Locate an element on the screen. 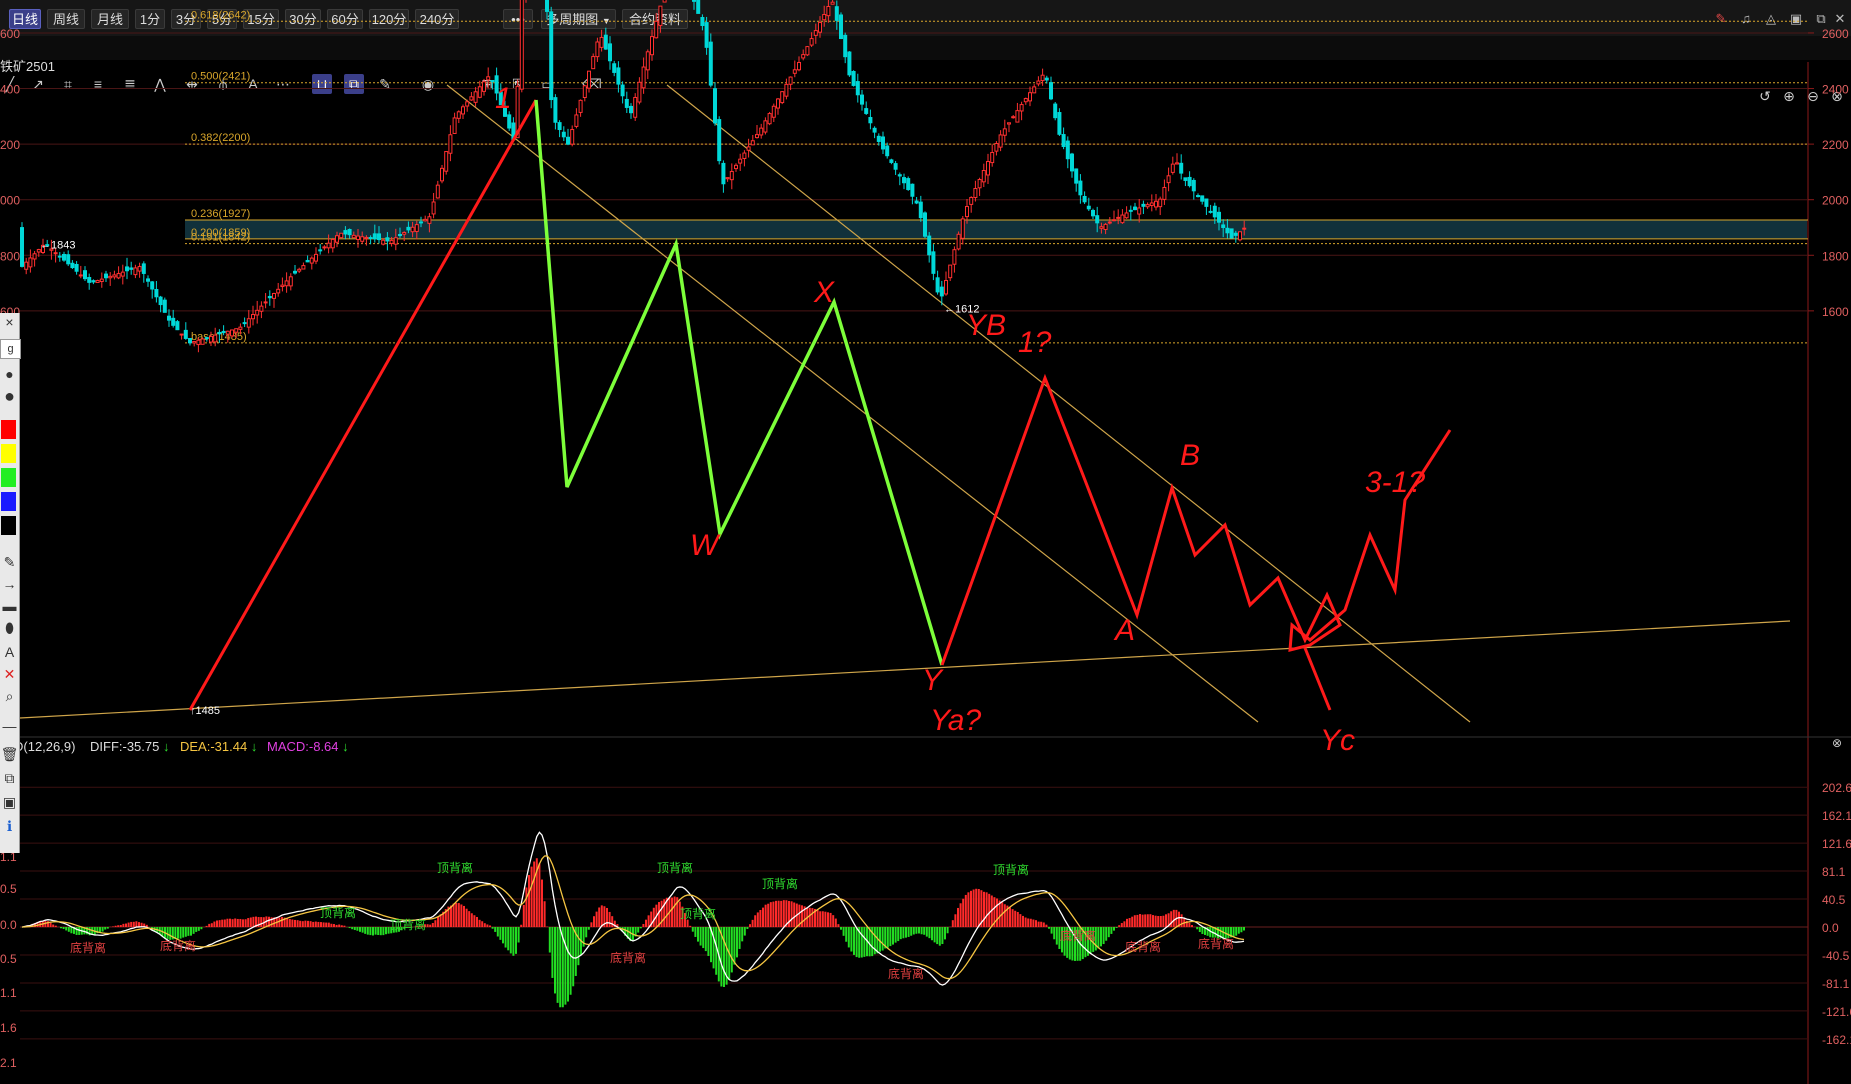 The width and height of the screenshot is (1851, 1084). color-blue-swatch is located at coordinates (8, 501).